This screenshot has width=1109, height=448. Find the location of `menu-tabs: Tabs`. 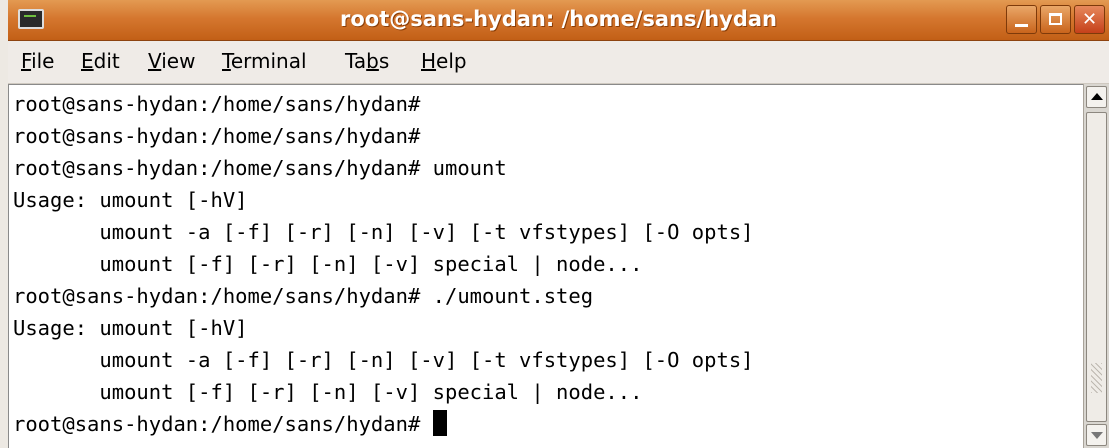

menu-tabs: Tabs is located at coordinates (367, 61).